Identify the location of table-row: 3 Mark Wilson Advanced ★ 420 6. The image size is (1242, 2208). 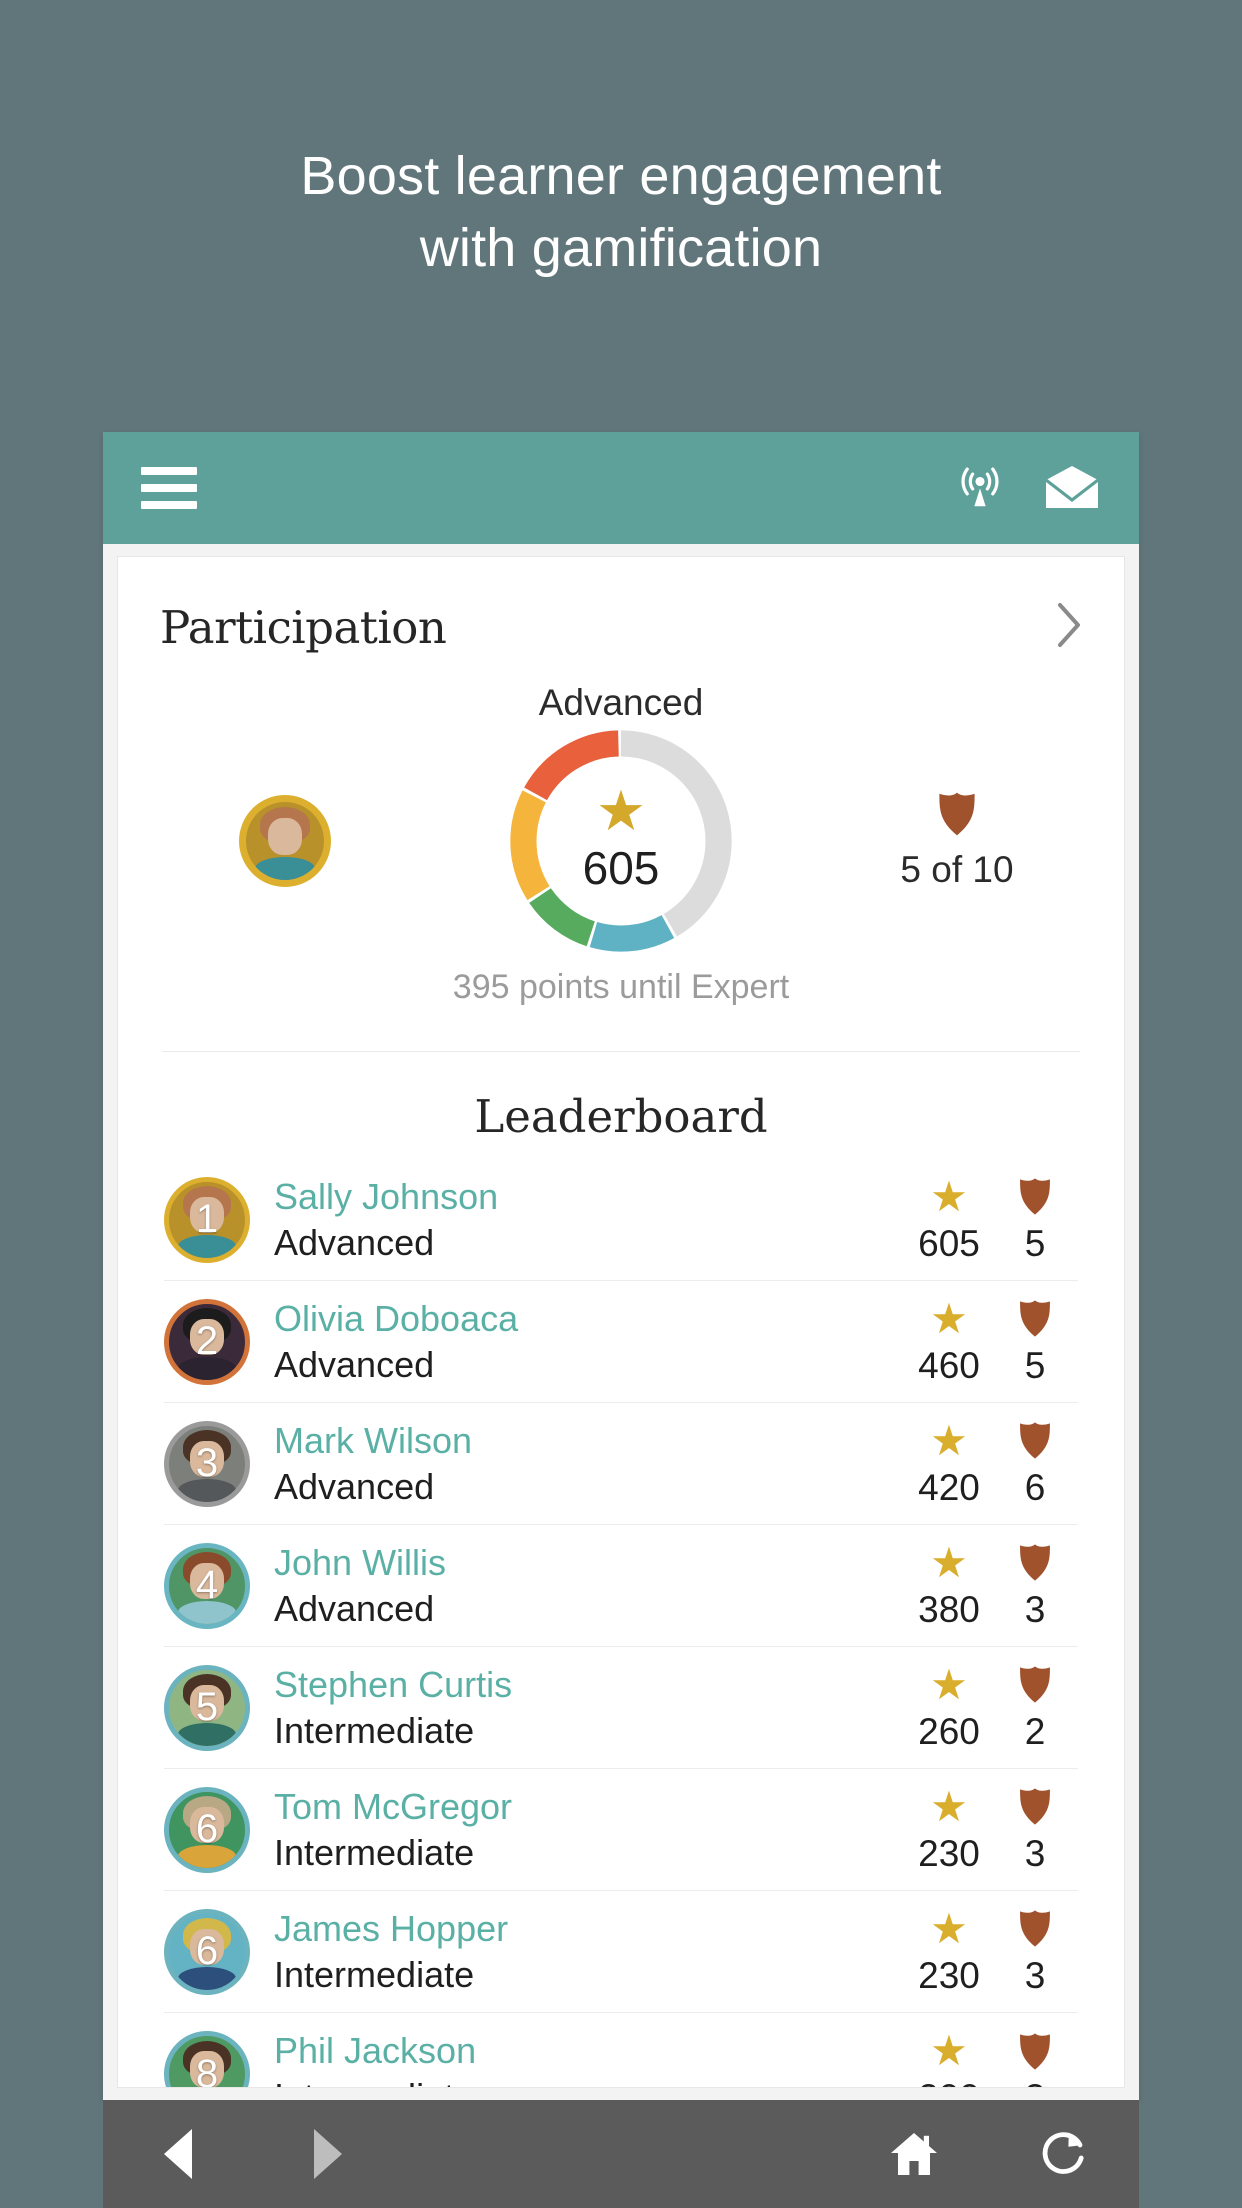
(621, 1464).